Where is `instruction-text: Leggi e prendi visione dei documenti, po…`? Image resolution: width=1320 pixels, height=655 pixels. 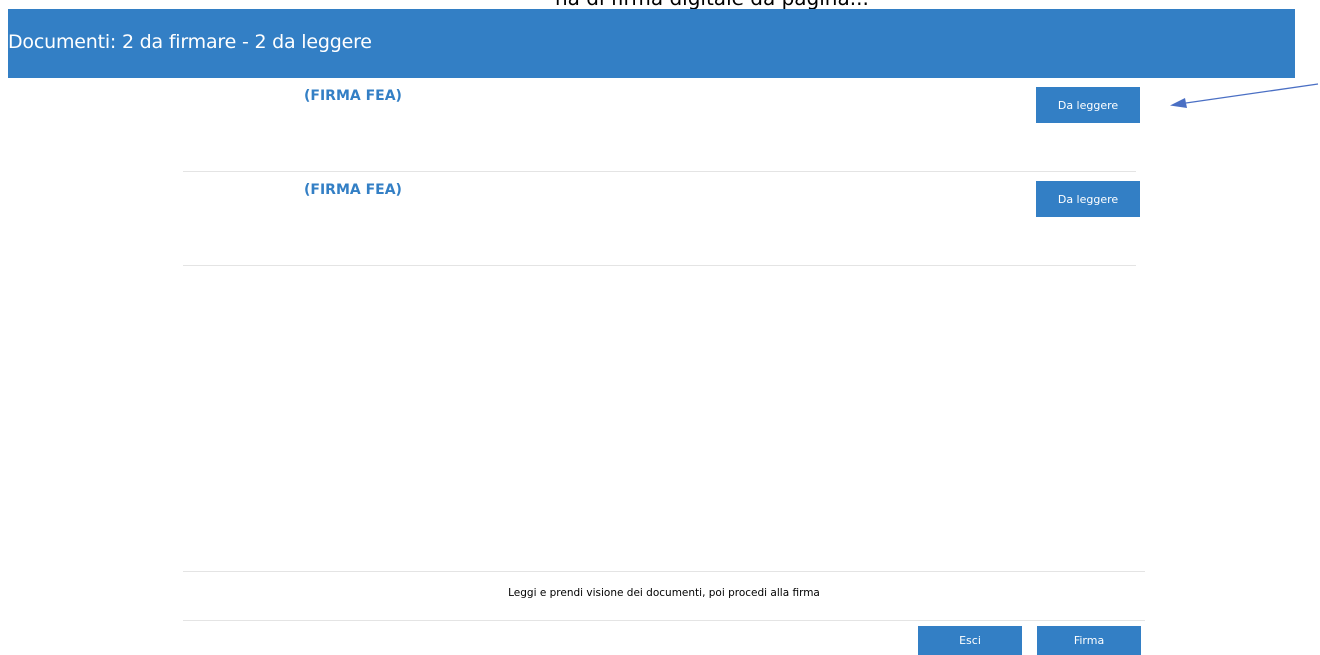 instruction-text: Leggi e prendi visione dei documenti, po… is located at coordinates (664, 593).